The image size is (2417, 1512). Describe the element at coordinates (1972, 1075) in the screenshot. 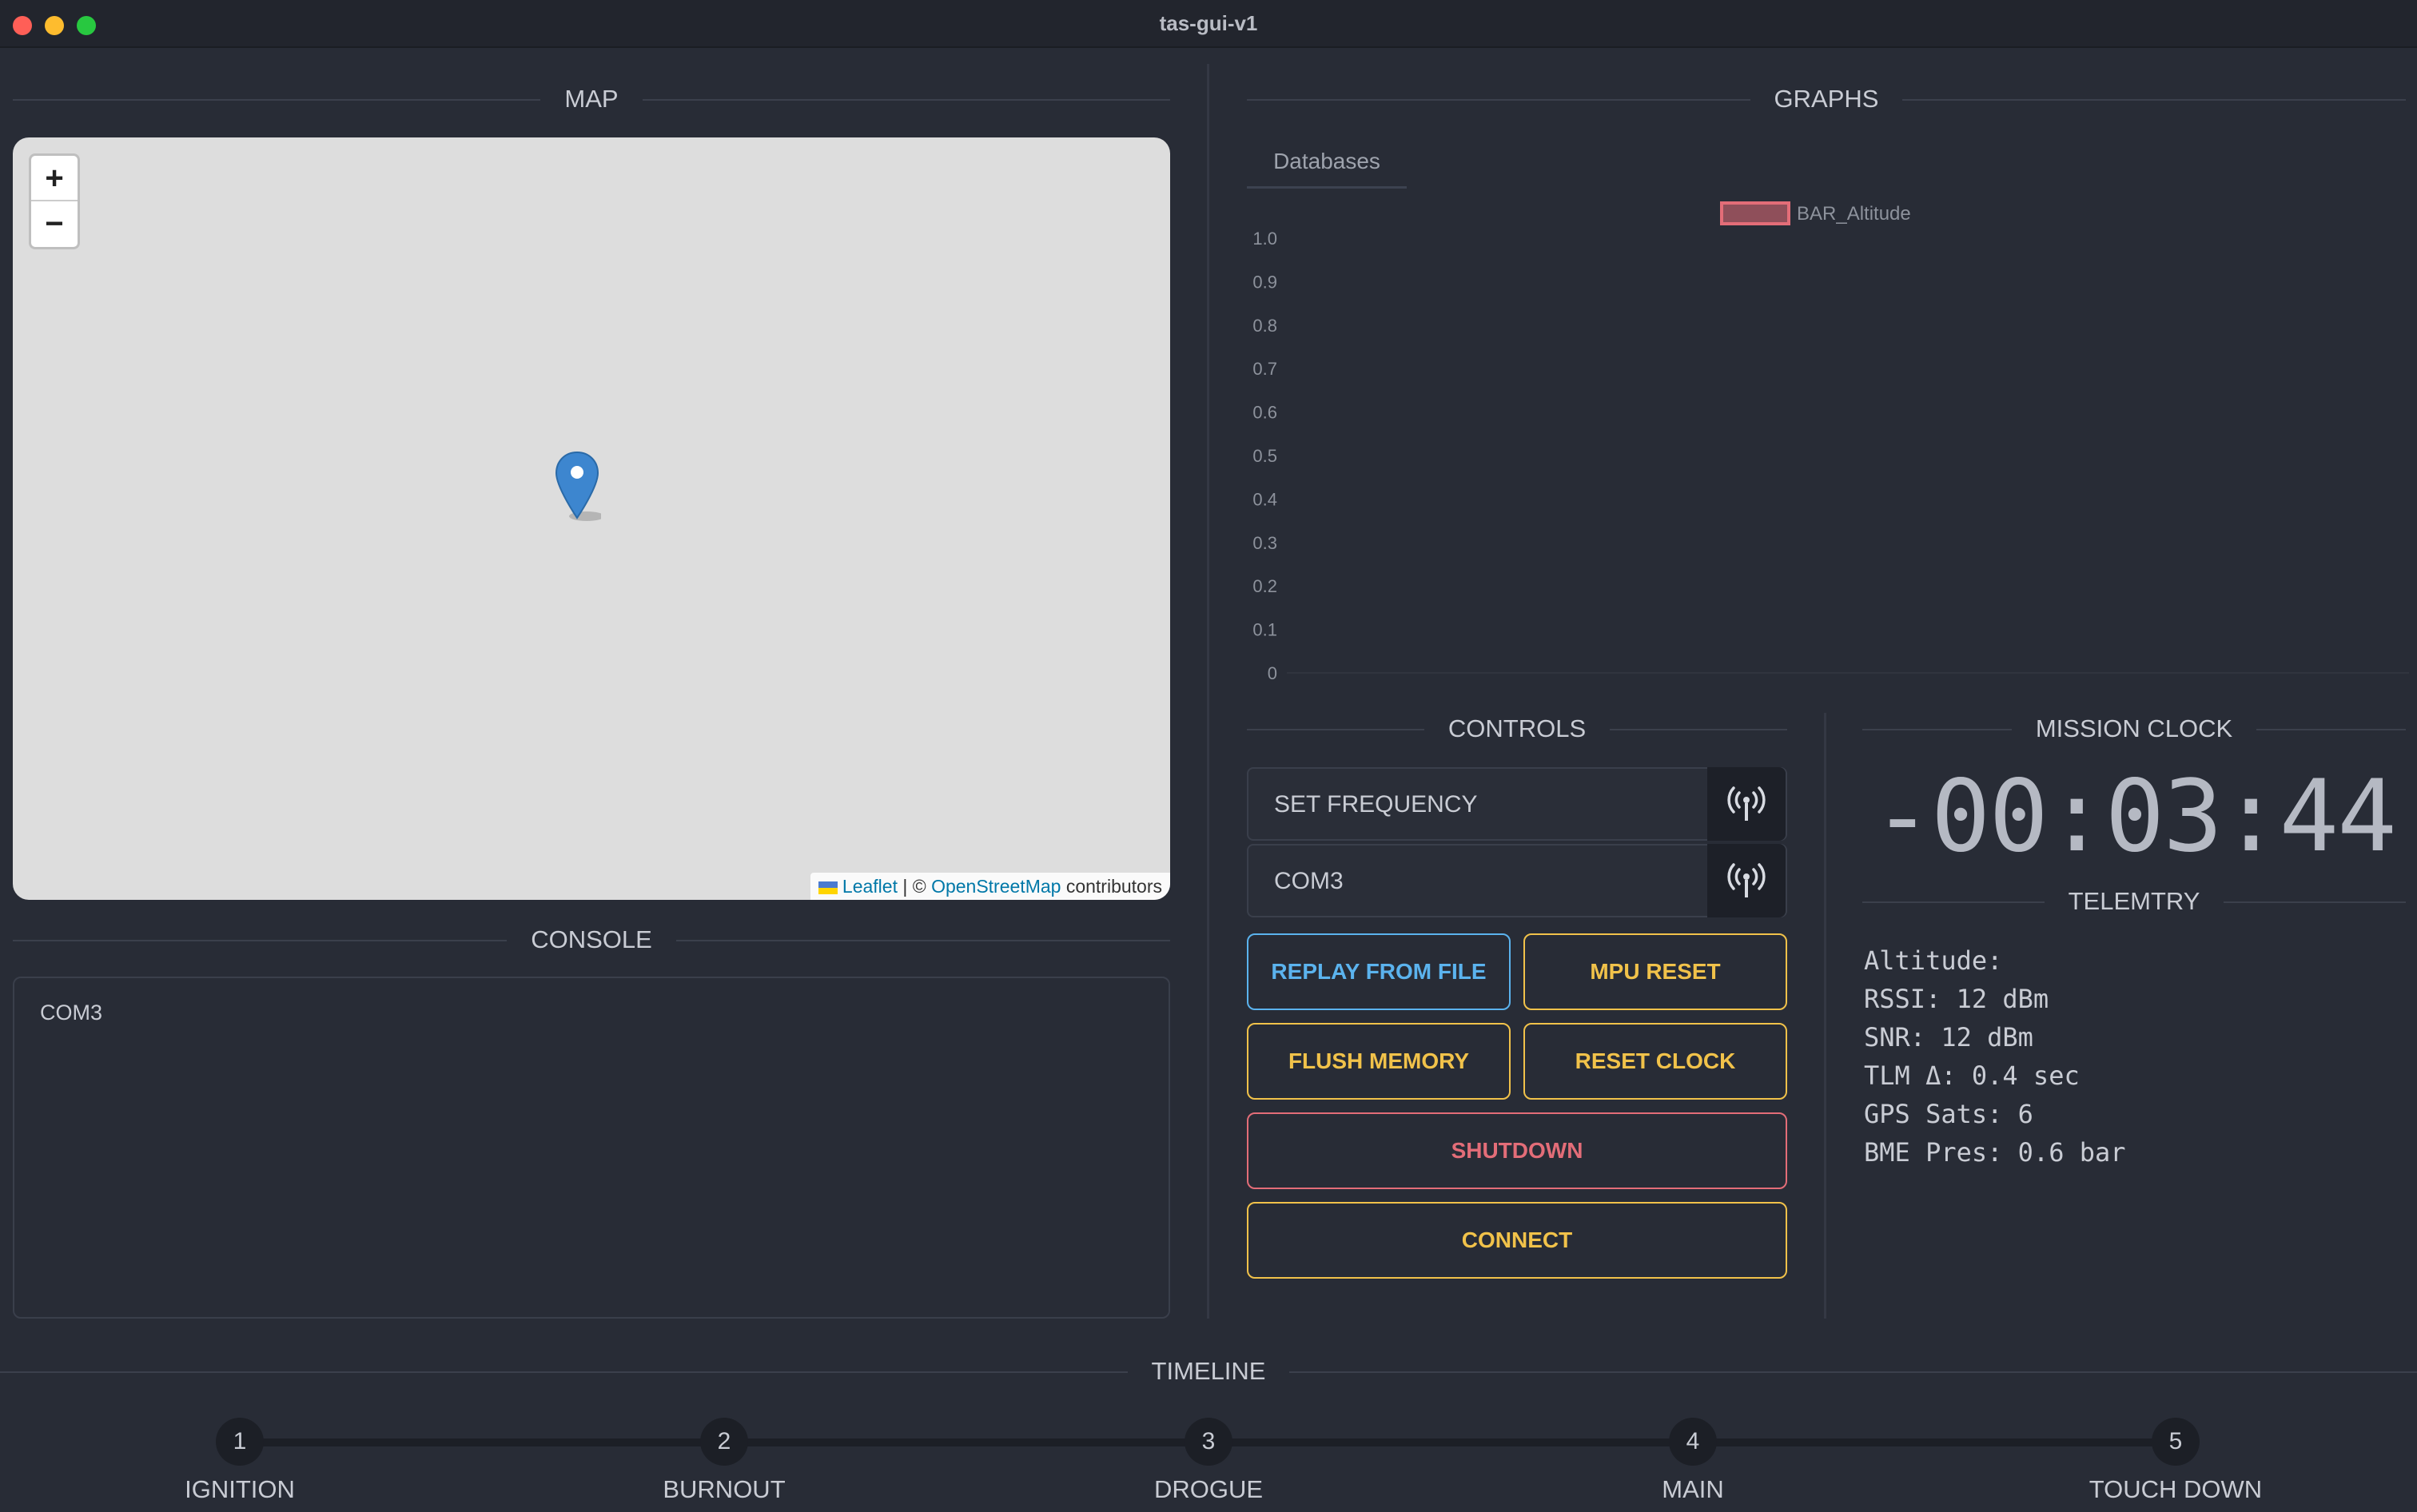

I see `telemetry-tlm-delta: TLM Δ: 0.4 sec` at that location.